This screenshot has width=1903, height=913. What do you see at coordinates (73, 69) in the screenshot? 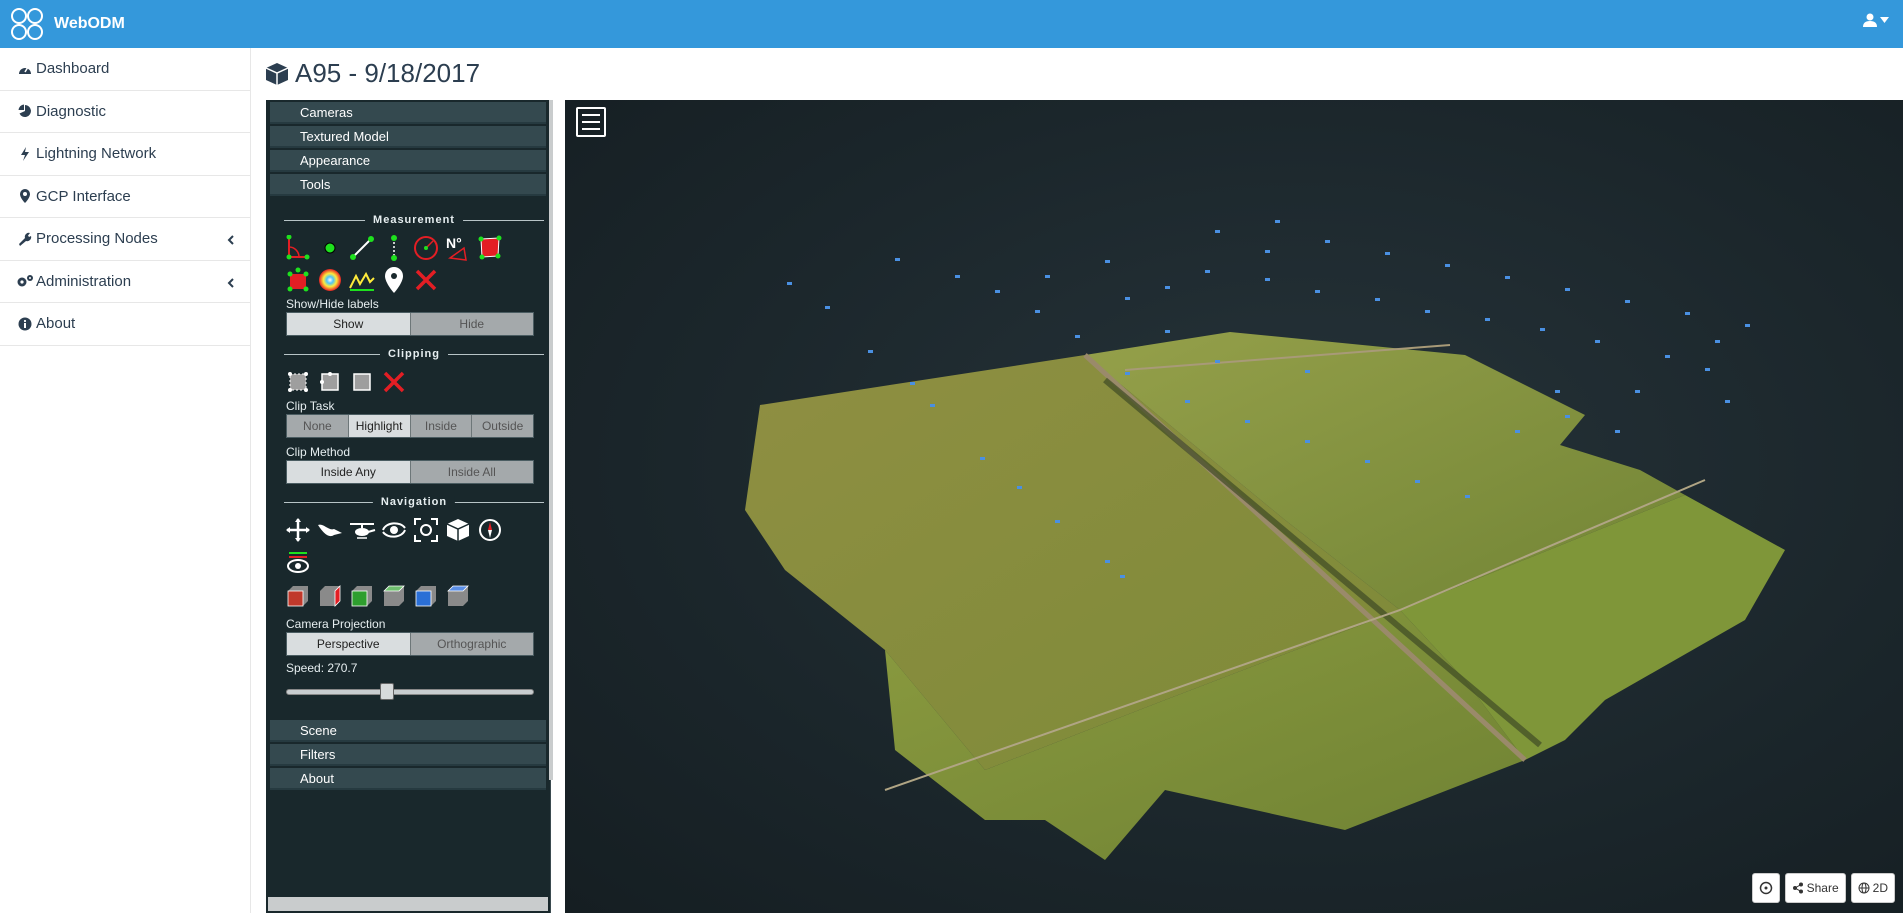
I see `sidebar-item-label: Dashboard` at bounding box center [73, 69].